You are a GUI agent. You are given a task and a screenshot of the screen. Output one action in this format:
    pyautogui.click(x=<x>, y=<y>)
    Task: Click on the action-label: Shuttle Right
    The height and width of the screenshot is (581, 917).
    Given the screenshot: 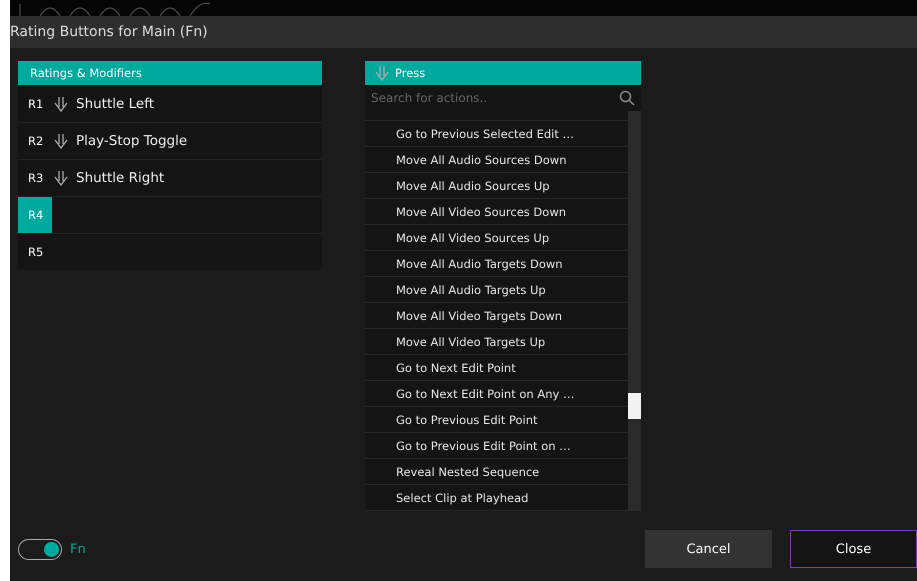 What is the action you would take?
    pyautogui.click(x=120, y=178)
    